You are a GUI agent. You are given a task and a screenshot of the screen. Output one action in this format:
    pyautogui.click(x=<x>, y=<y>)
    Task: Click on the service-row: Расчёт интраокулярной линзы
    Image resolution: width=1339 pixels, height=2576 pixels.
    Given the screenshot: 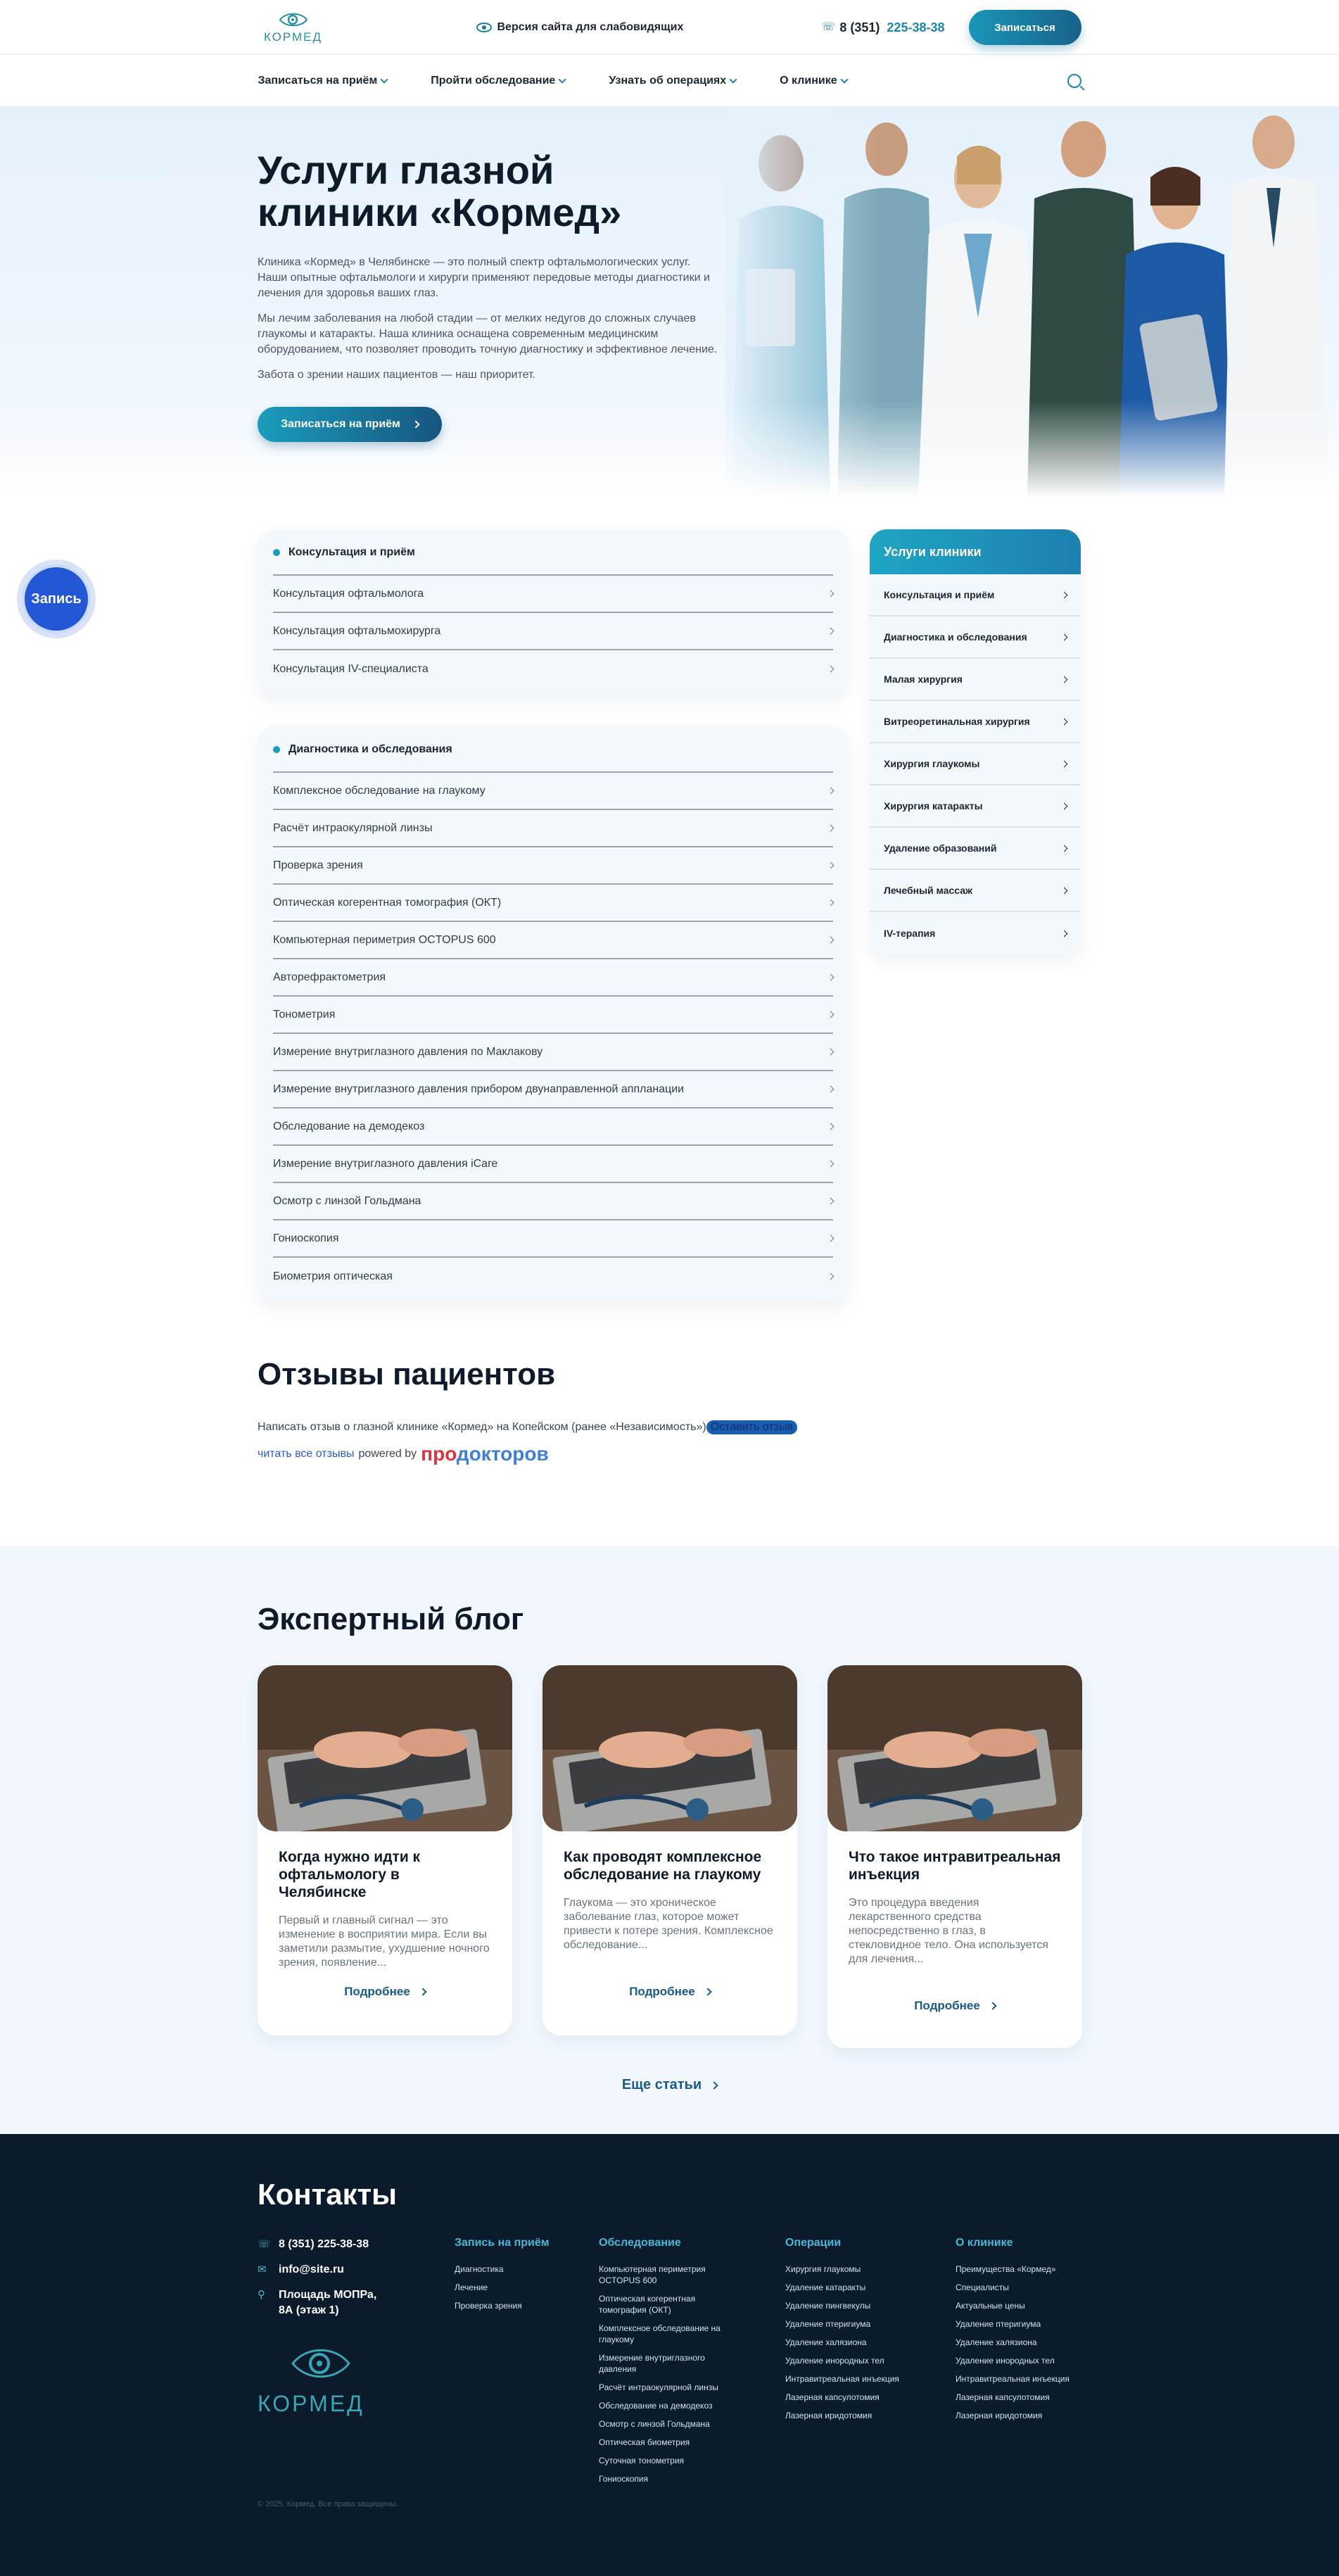 What is the action you would take?
    pyautogui.click(x=554, y=828)
    